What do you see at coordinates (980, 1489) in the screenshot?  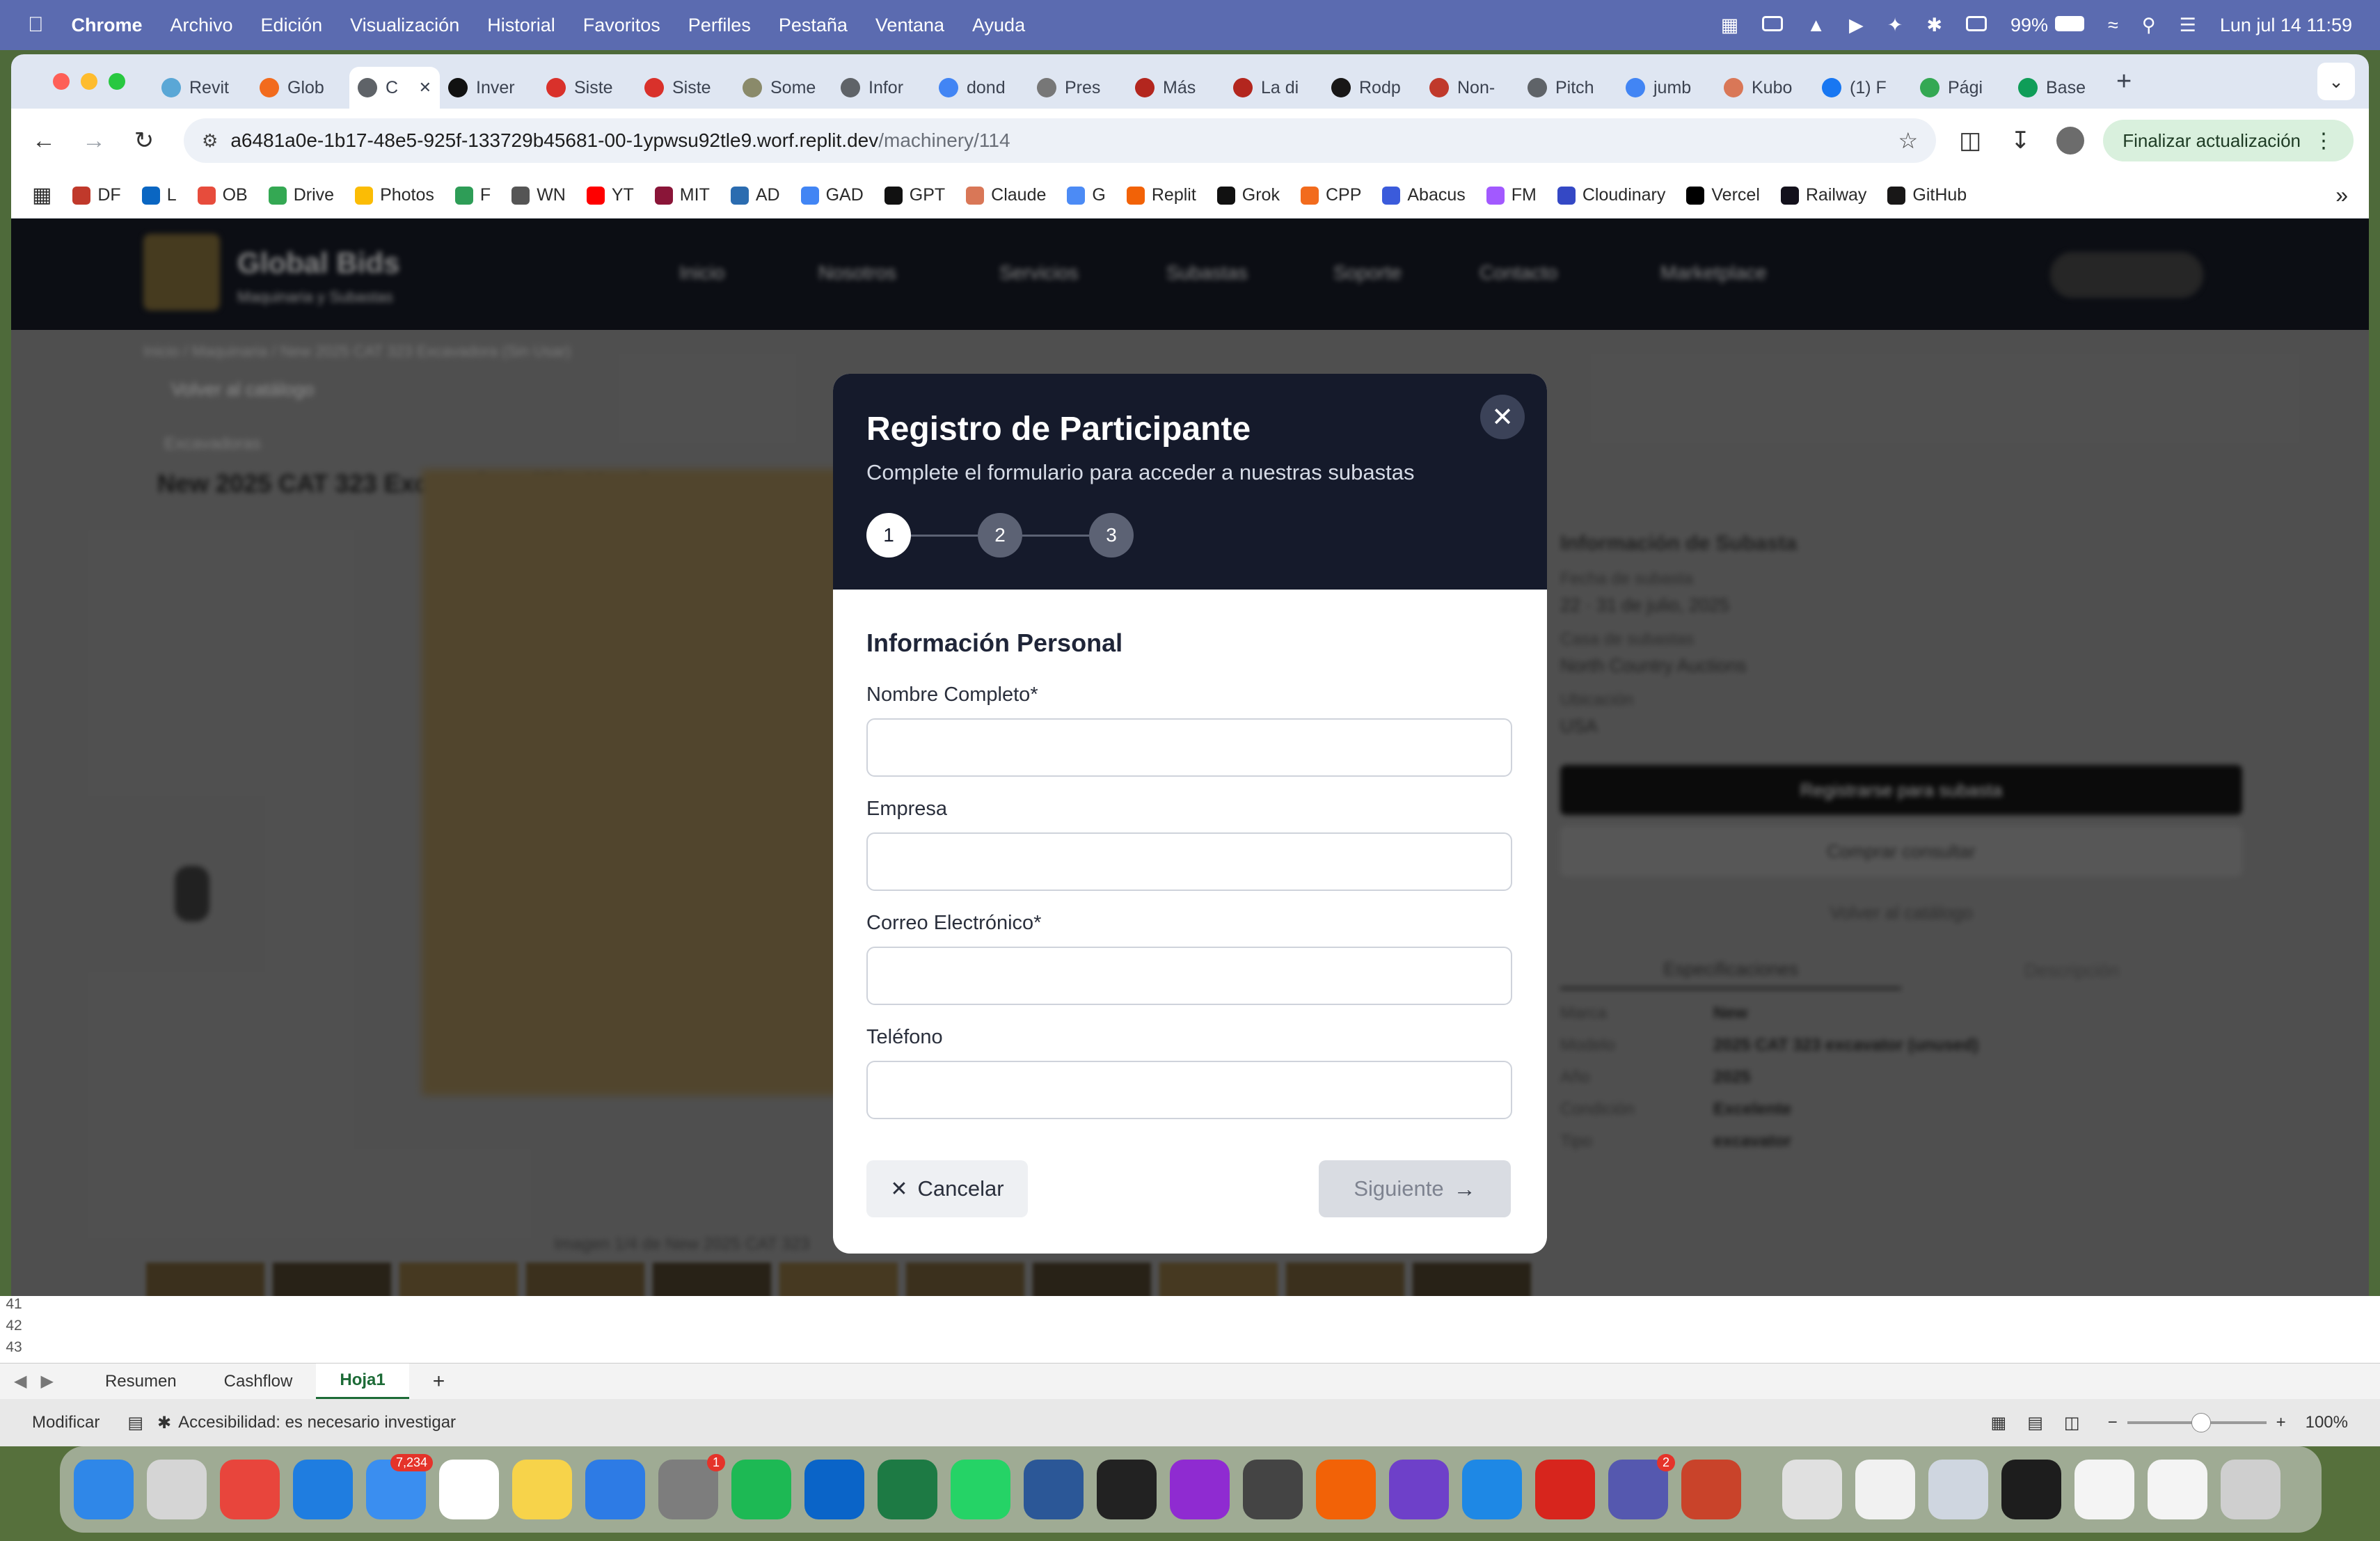 I see `whatsapp-icon` at bounding box center [980, 1489].